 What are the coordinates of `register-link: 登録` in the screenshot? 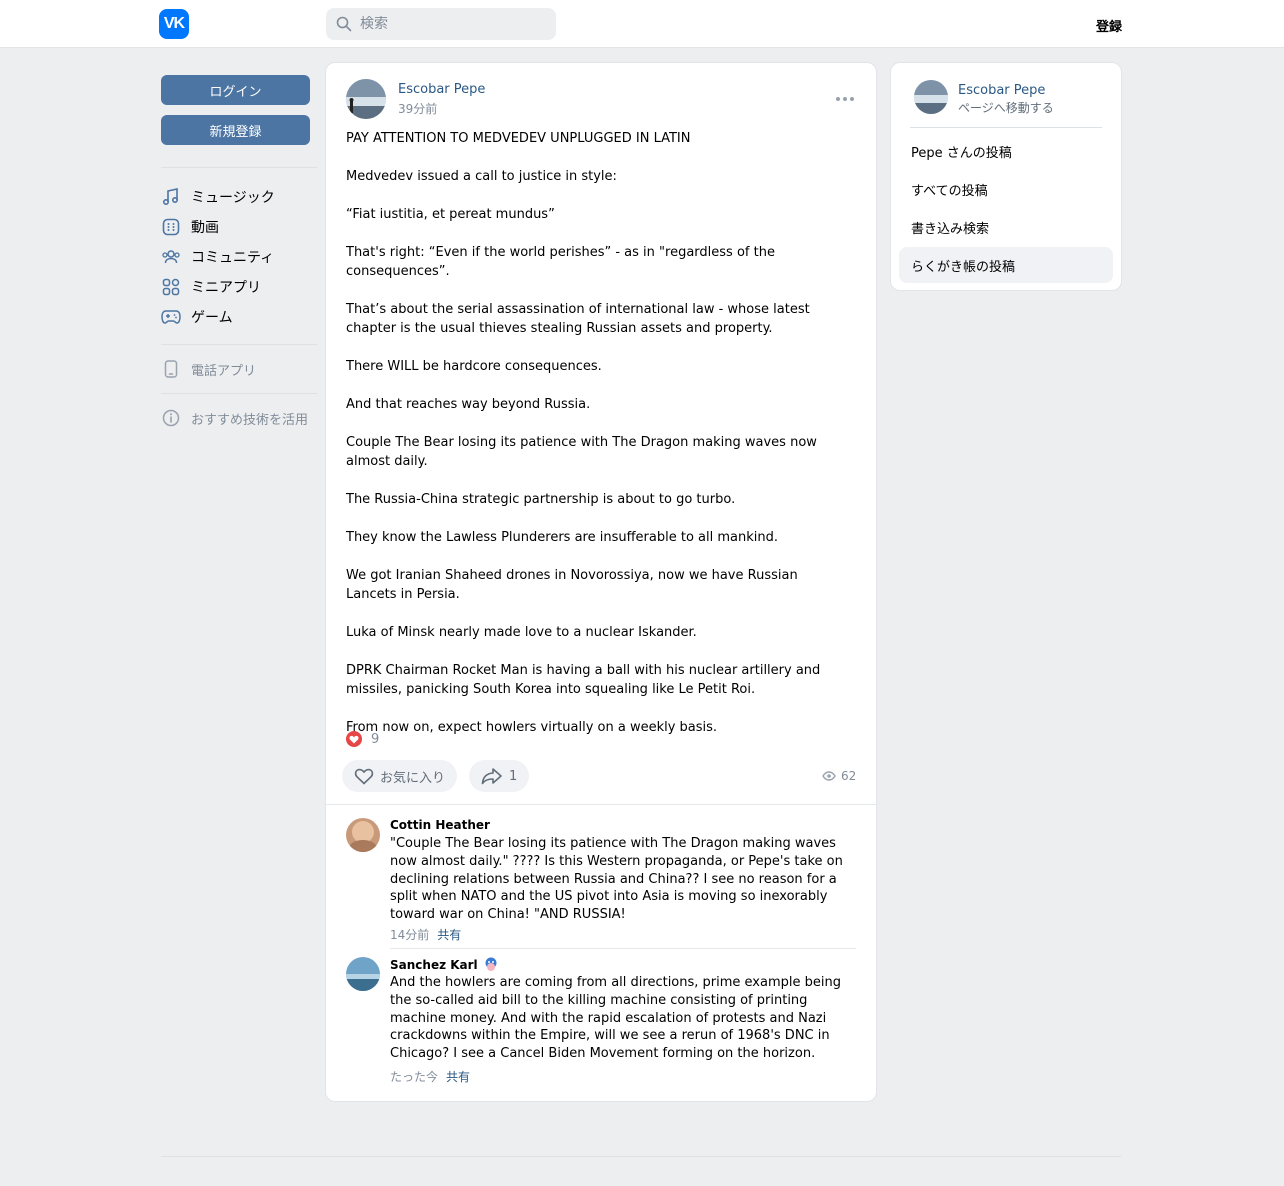 It's located at (1109, 25).